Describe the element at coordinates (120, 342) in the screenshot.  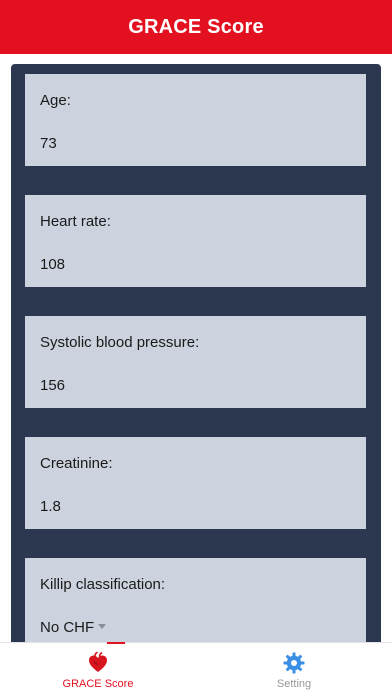
I see `systolic-bp-label: Systolic blood pressure:` at that location.